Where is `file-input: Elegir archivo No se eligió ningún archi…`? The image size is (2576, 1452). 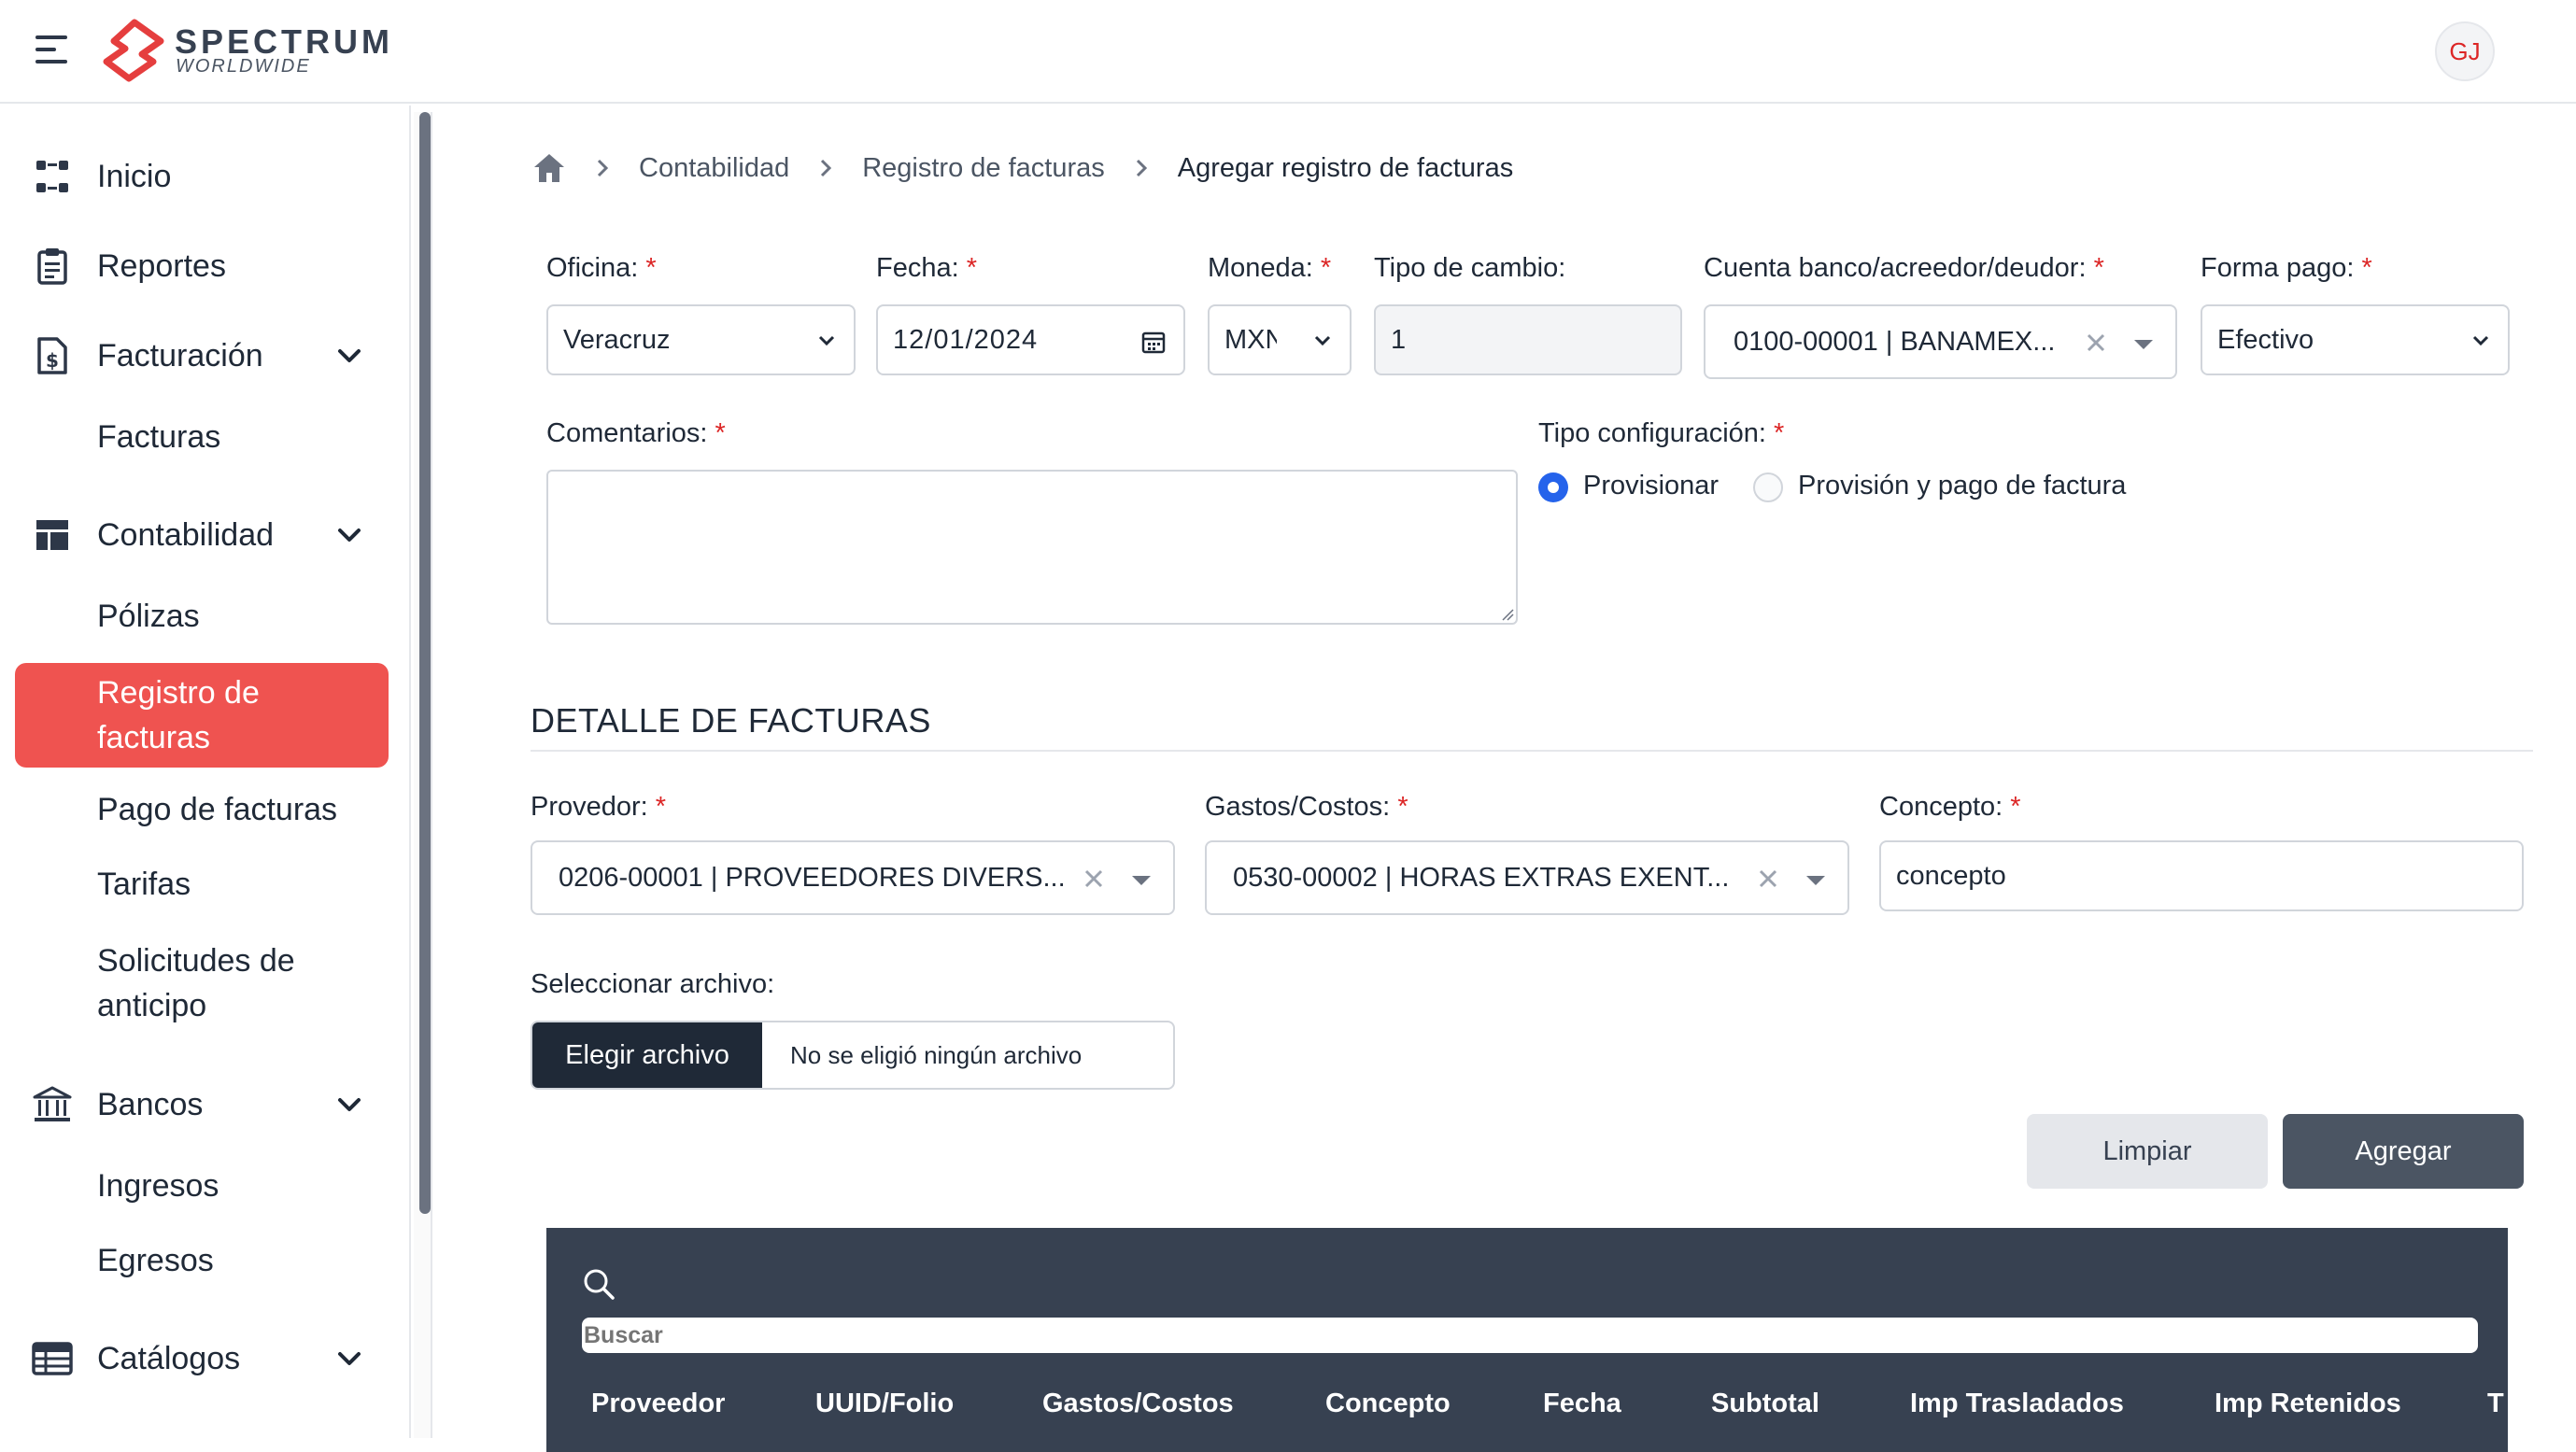
file-input: Elegir archivo No se eligió ningún archi… is located at coordinates (853, 1056).